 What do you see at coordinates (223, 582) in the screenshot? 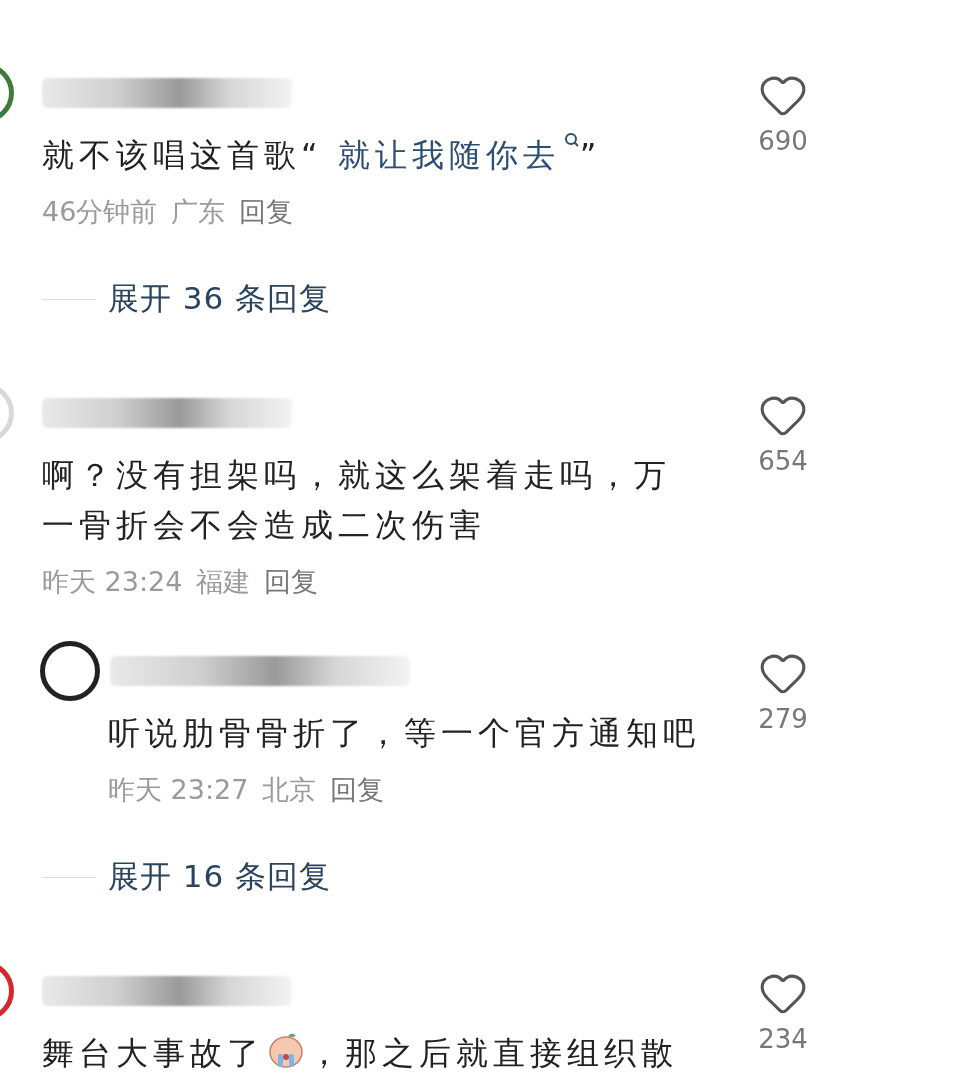
I see `comment-location: 福建` at bounding box center [223, 582].